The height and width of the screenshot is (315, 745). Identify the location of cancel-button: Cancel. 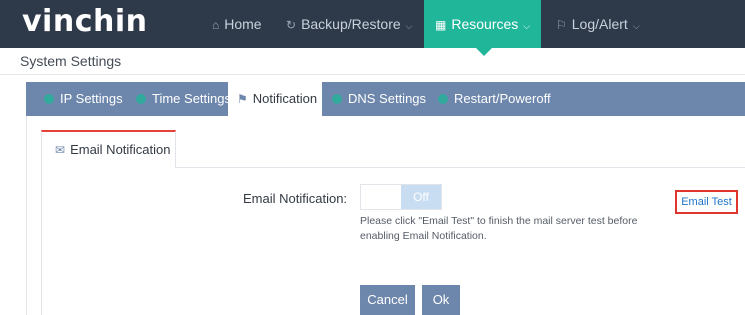
(387, 300).